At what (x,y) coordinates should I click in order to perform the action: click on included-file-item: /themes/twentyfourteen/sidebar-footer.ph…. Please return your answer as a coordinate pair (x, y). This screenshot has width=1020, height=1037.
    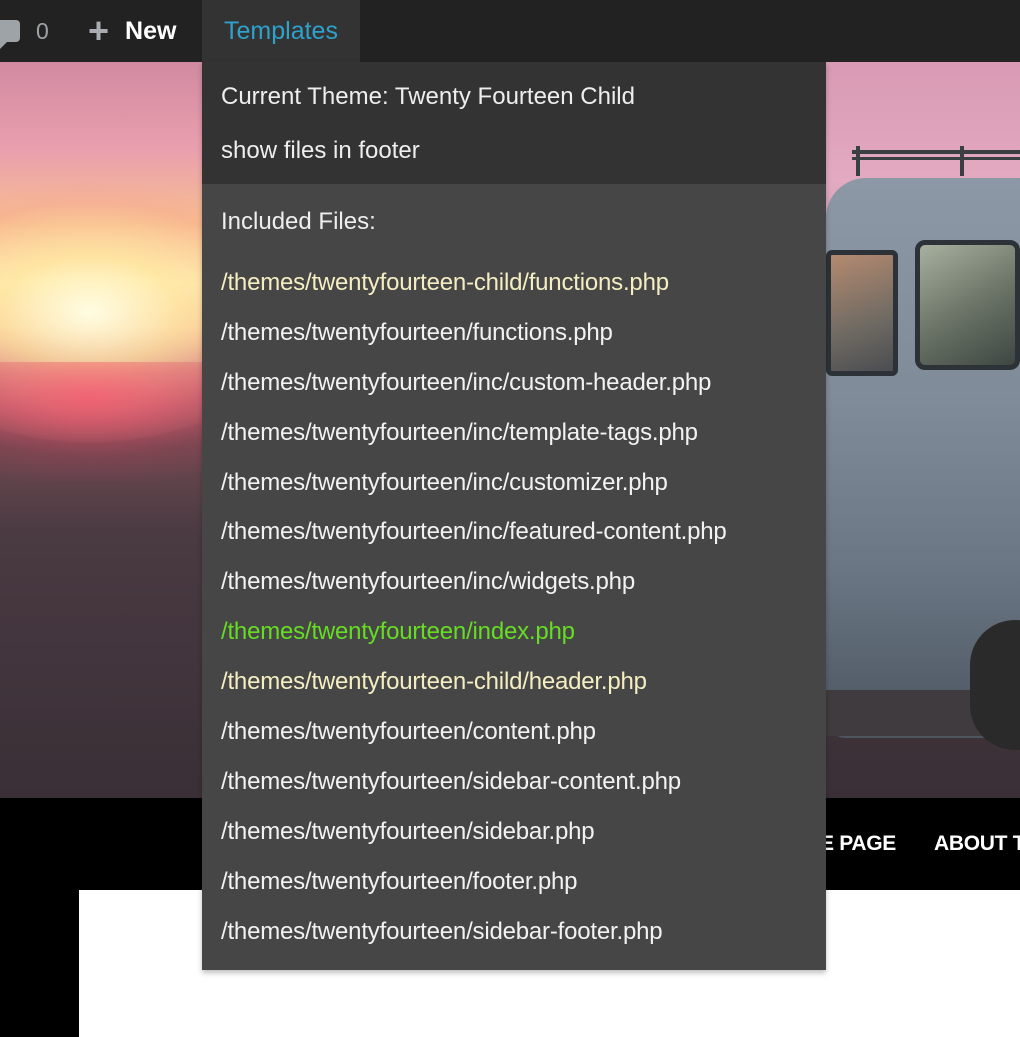
    Looking at the image, I should click on (514, 932).